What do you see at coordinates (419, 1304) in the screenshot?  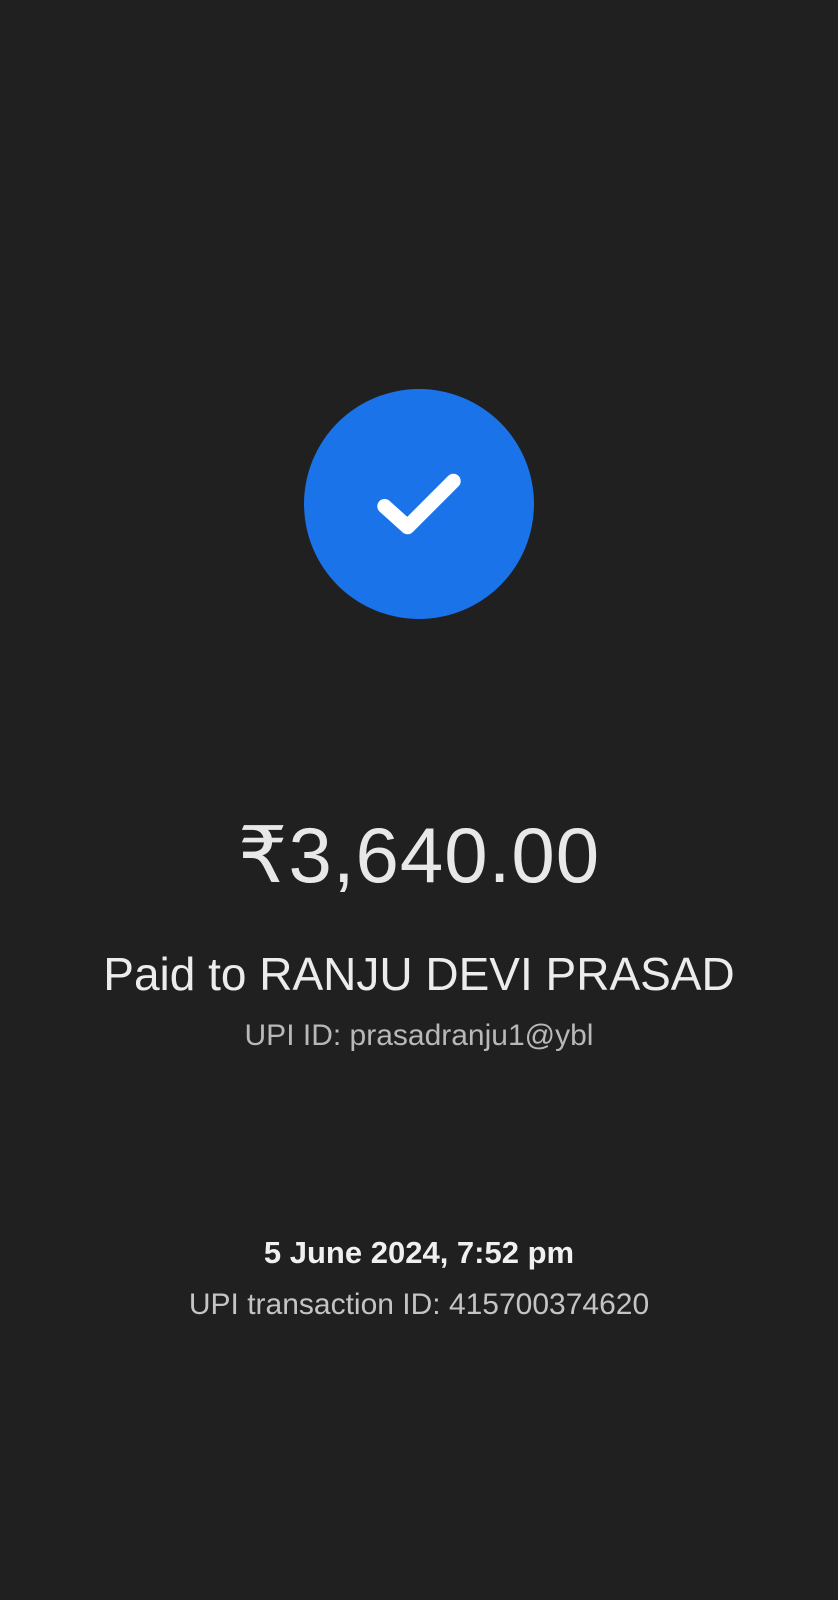 I see `upi-transaction-id: UPI transaction ID: 415700374620` at bounding box center [419, 1304].